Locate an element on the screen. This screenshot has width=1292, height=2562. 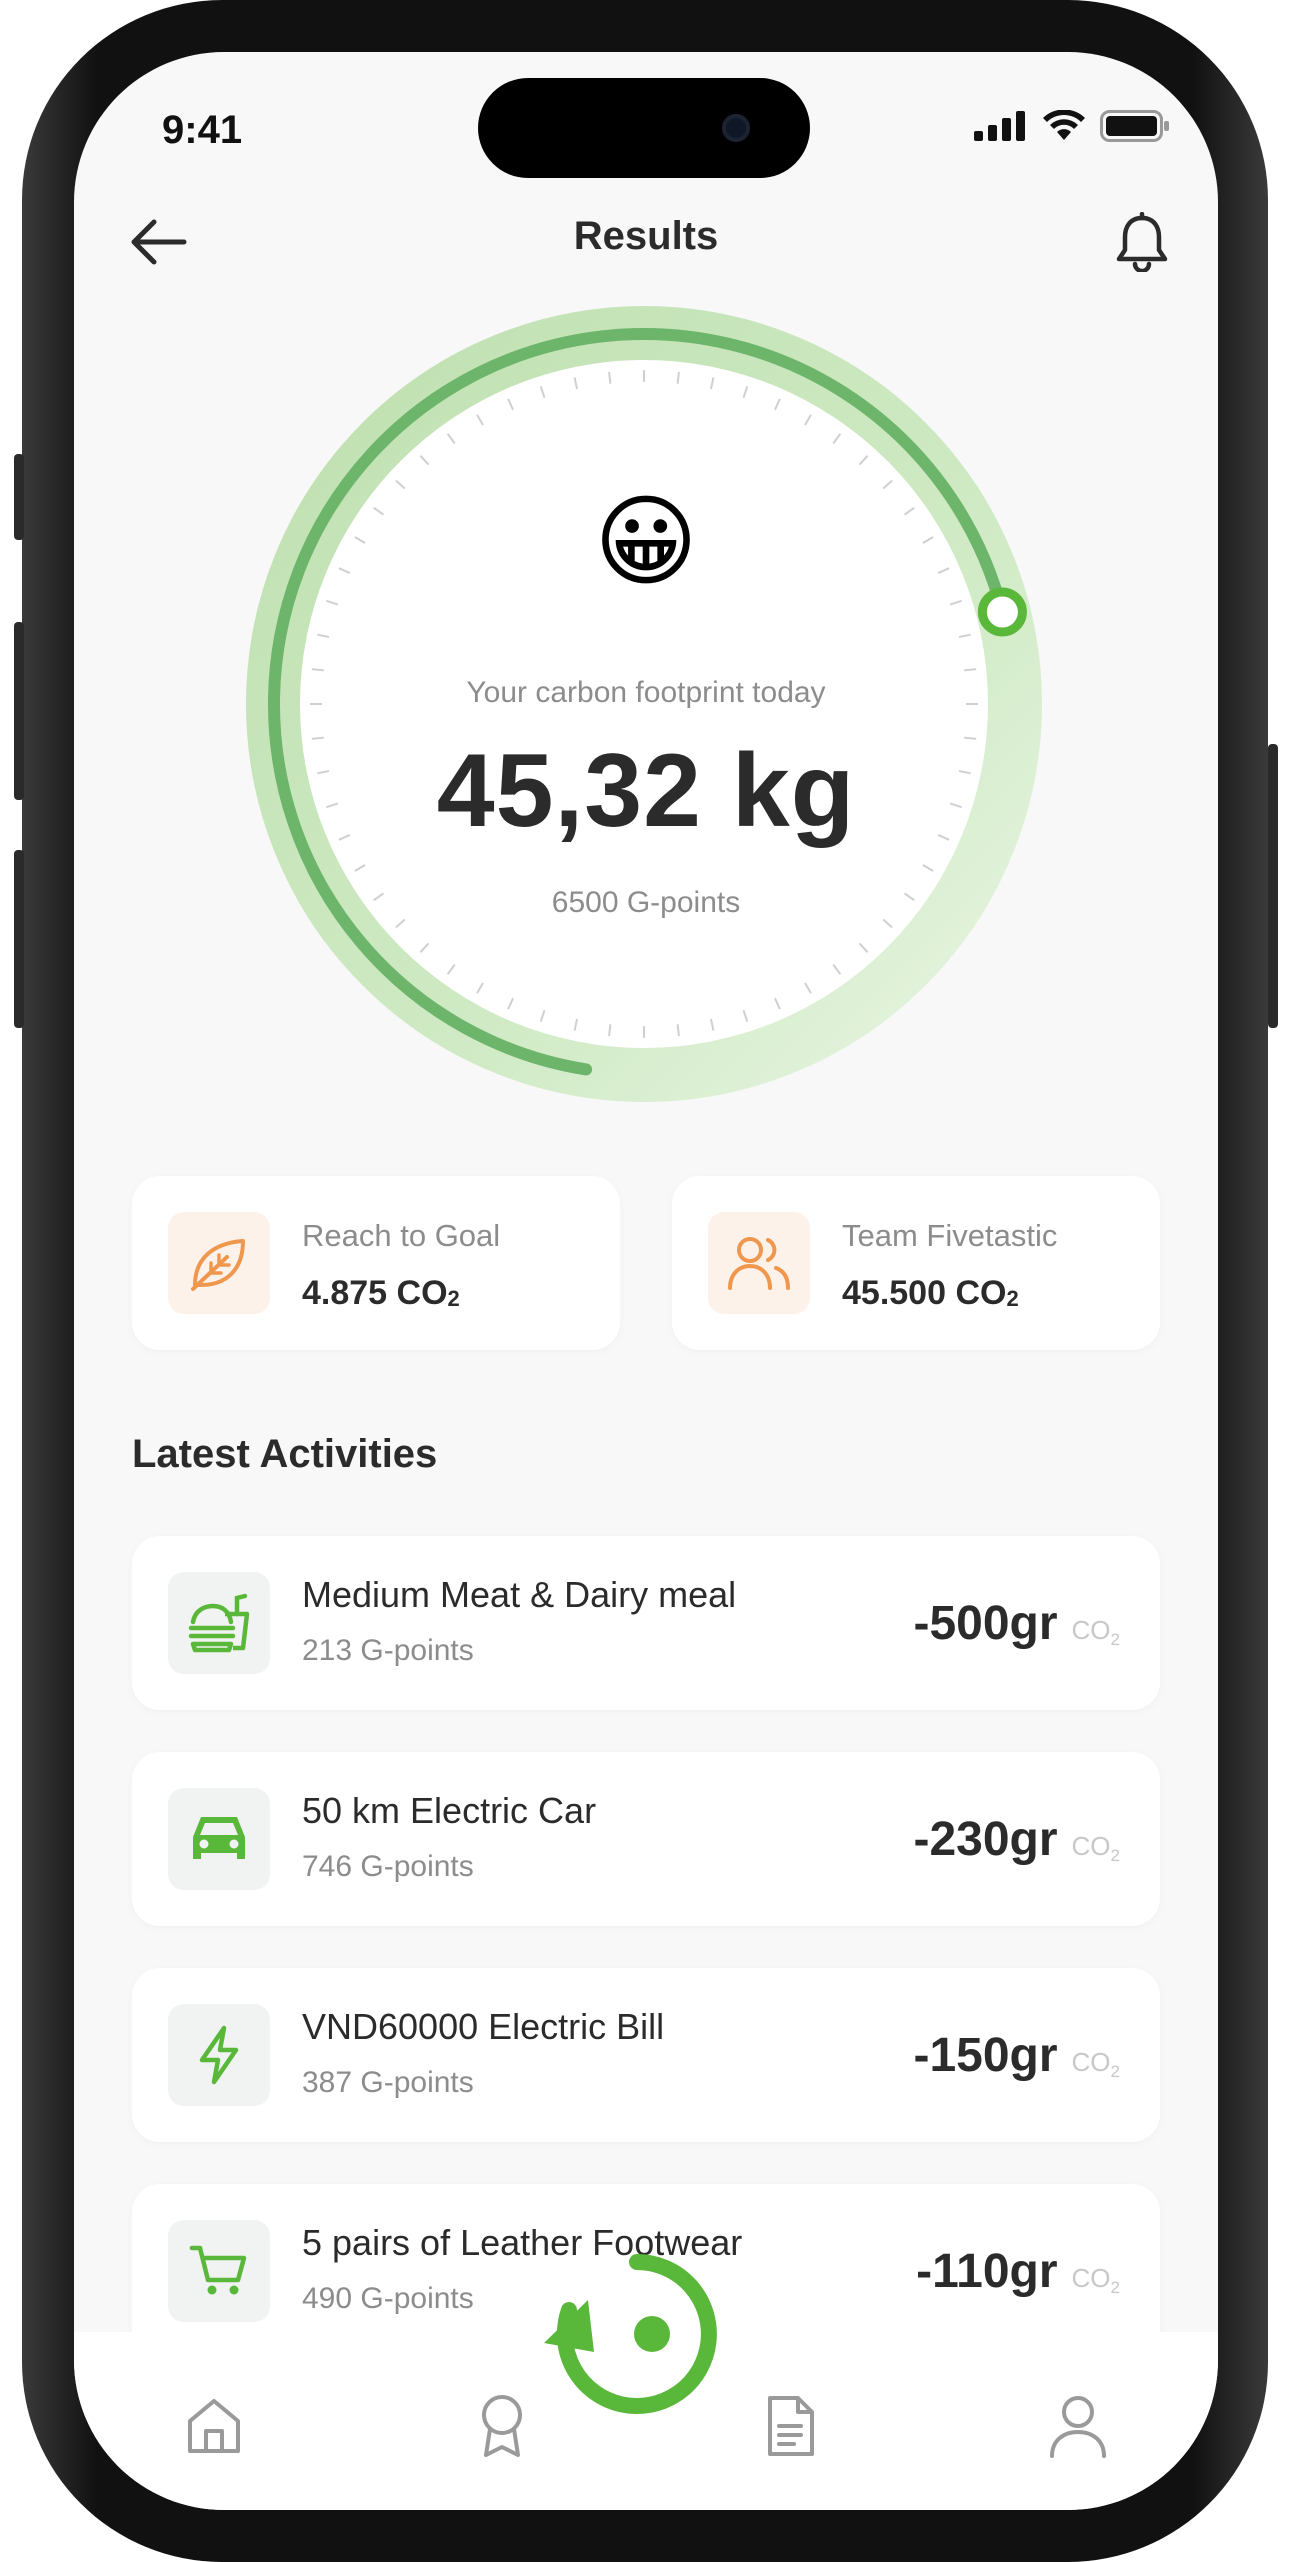
leaf-icon is located at coordinates (218, 1265).